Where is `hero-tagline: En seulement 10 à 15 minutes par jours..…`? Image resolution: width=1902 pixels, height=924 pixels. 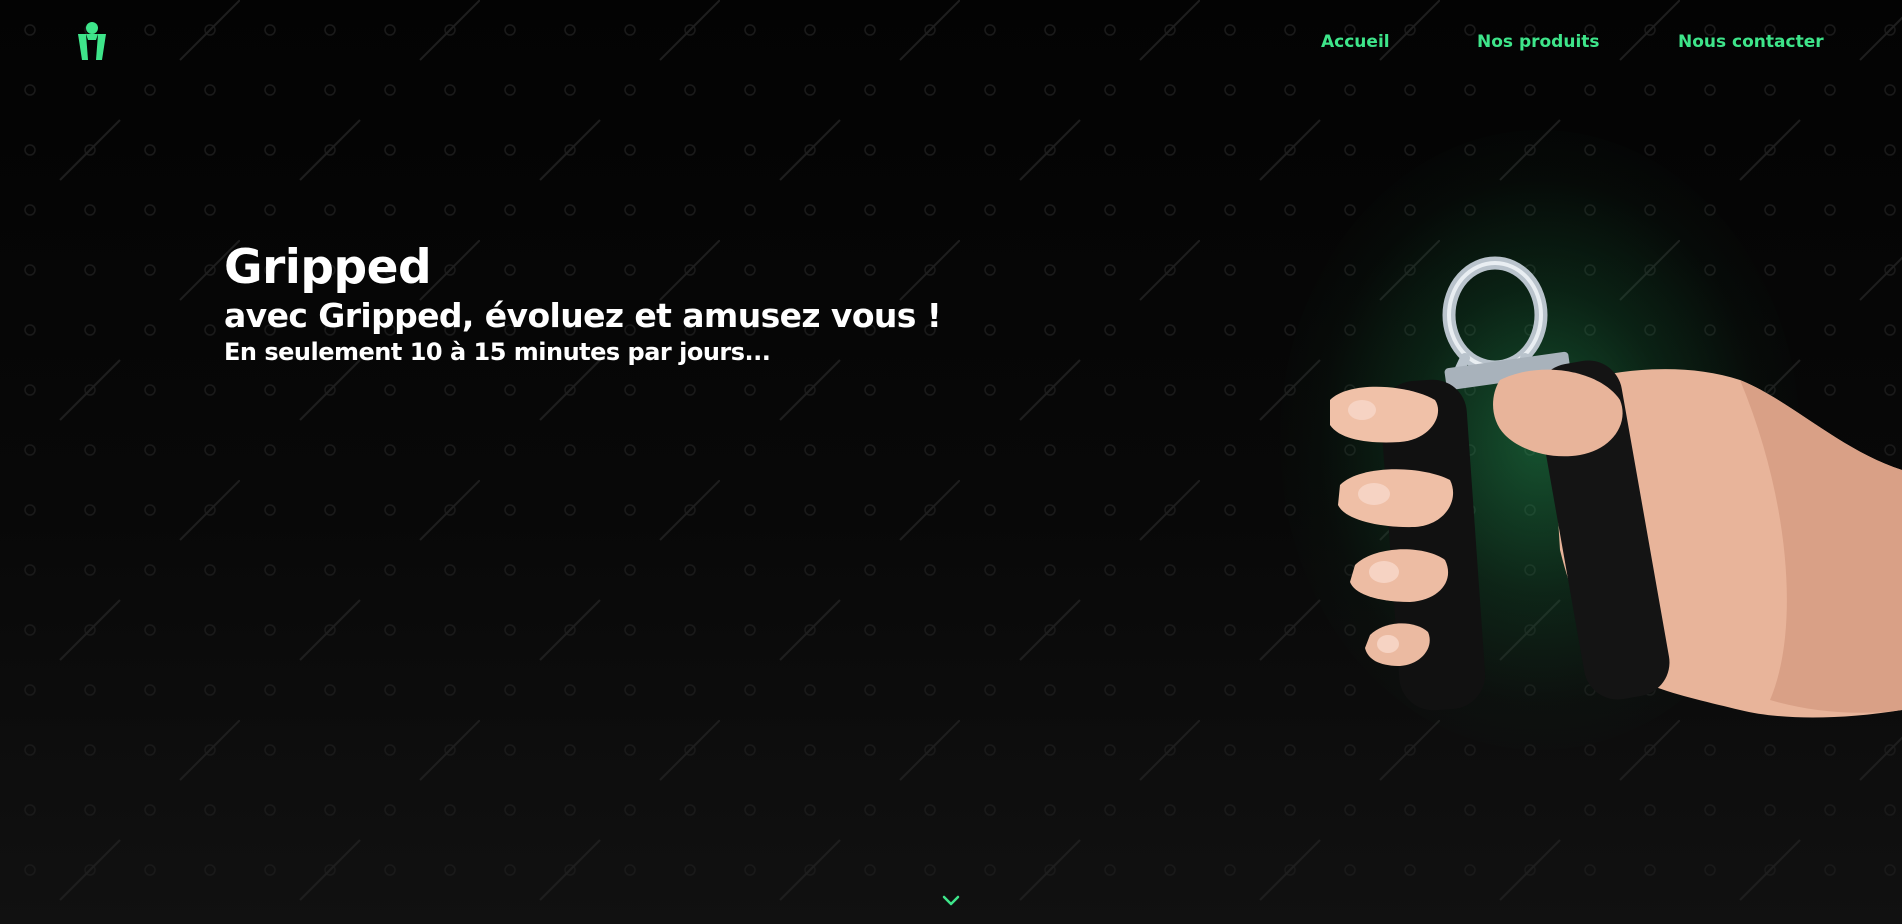
hero-tagline: En seulement 10 à 15 minutes par jours..… is located at coordinates (497, 352).